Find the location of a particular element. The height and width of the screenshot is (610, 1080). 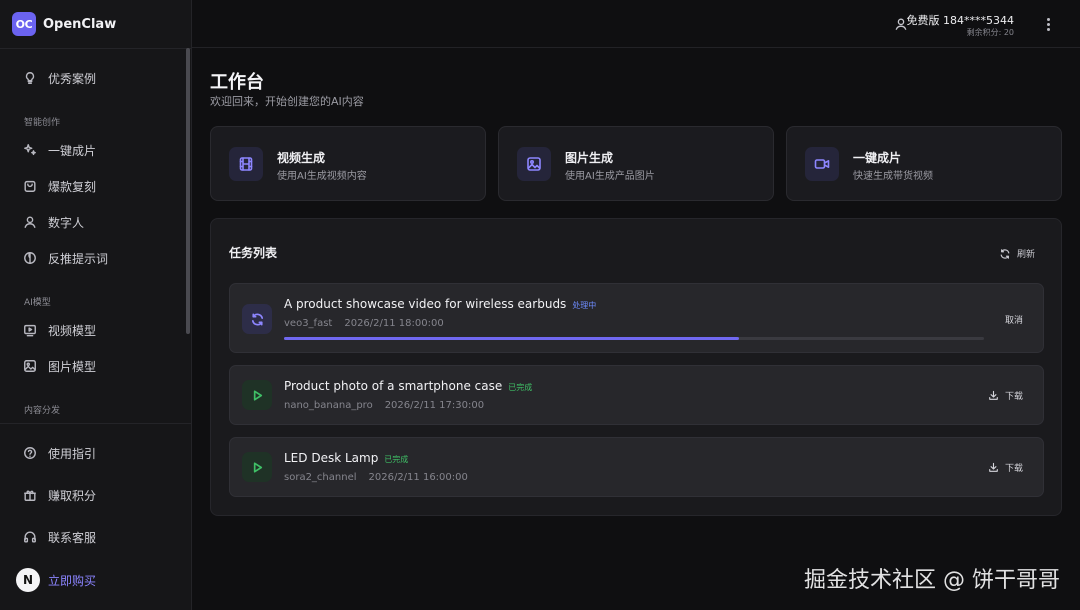

refresh-label: 刷新 is located at coordinates (1025, 255).